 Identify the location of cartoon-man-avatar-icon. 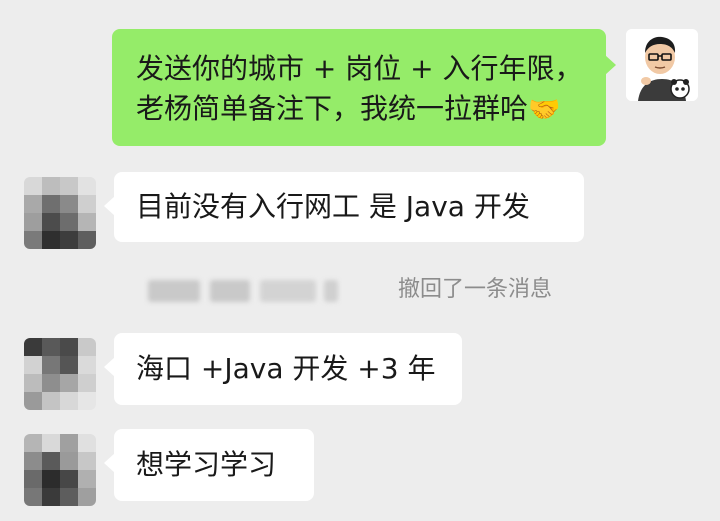
(662, 65).